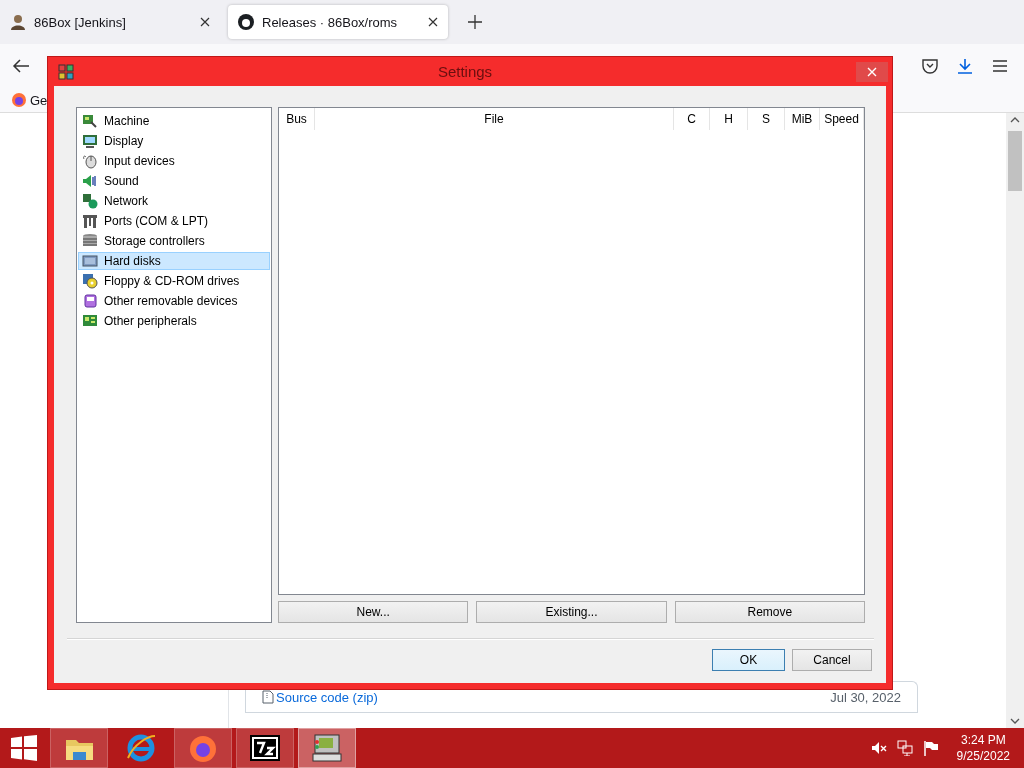 The width and height of the screenshot is (1024, 768). Describe the element at coordinates (327, 697) in the screenshot. I see `asset-link: Source code (zip)` at that location.